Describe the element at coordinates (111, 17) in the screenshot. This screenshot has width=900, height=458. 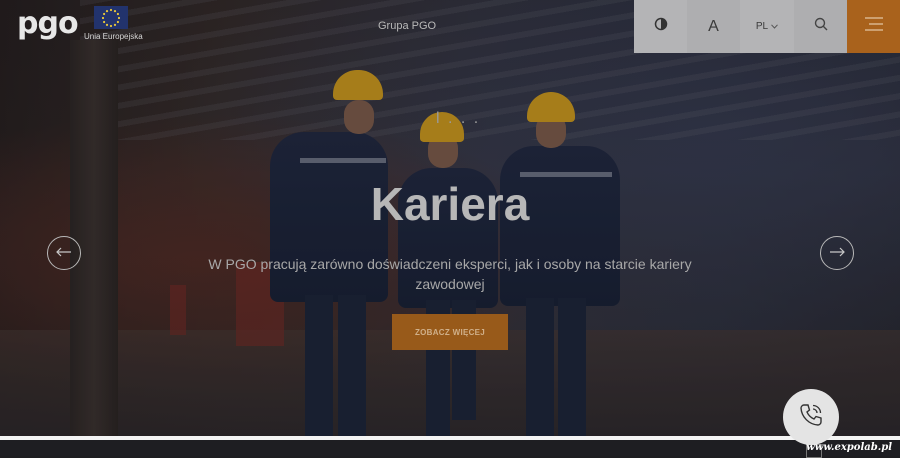
I see `eu-flag-icon` at that location.